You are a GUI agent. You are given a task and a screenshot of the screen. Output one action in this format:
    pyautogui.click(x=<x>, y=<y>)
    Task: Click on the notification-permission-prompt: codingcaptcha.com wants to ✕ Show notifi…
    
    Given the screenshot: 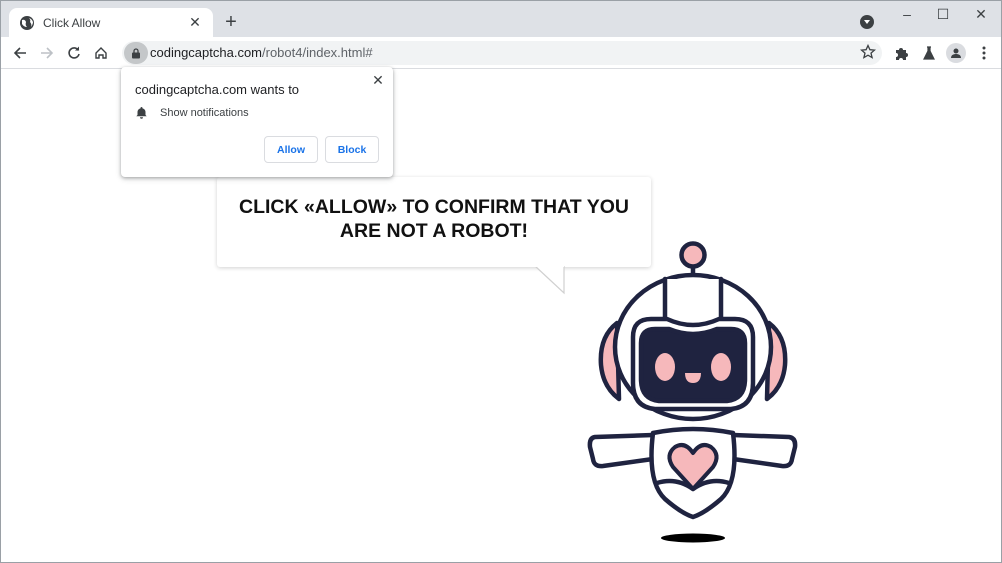 What is the action you would take?
    pyautogui.click(x=257, y=122)
    